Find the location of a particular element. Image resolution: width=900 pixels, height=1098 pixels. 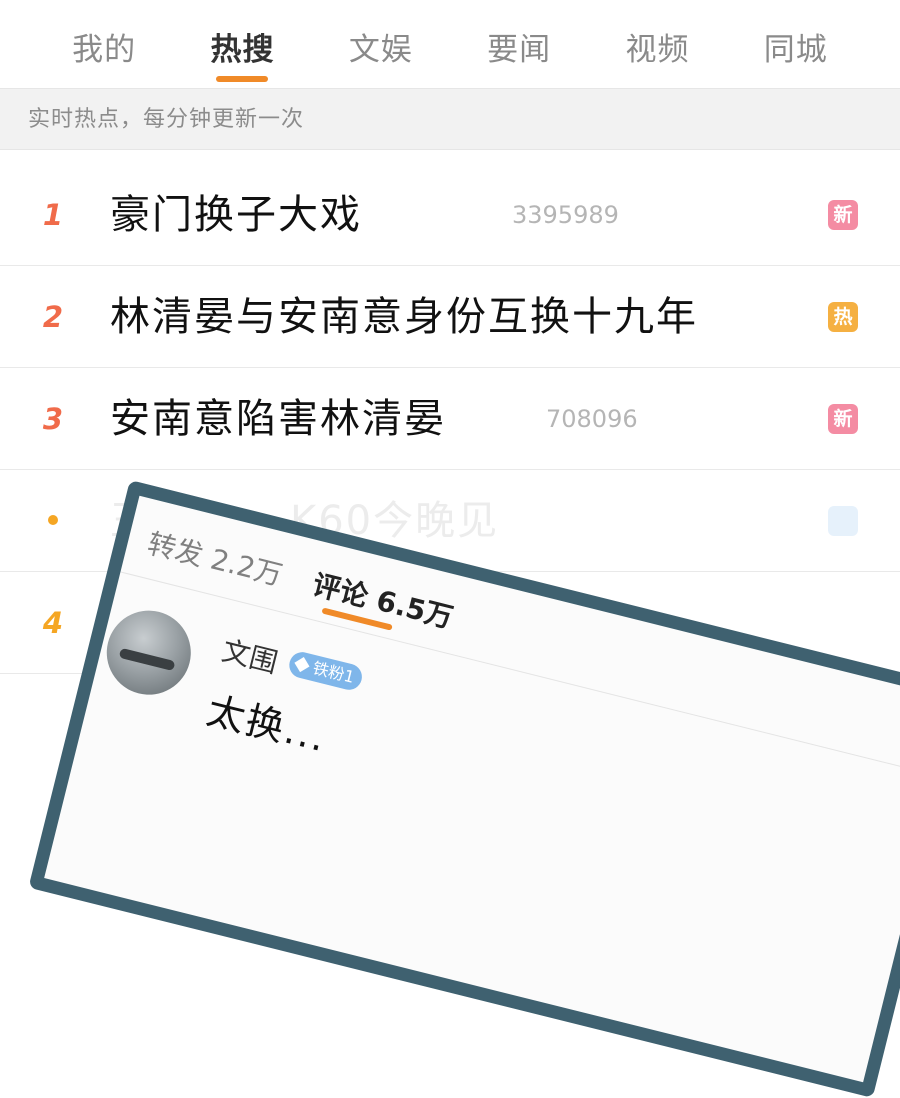

repost-tab: 转发 2.2万 is located at coordinates (215, 558).